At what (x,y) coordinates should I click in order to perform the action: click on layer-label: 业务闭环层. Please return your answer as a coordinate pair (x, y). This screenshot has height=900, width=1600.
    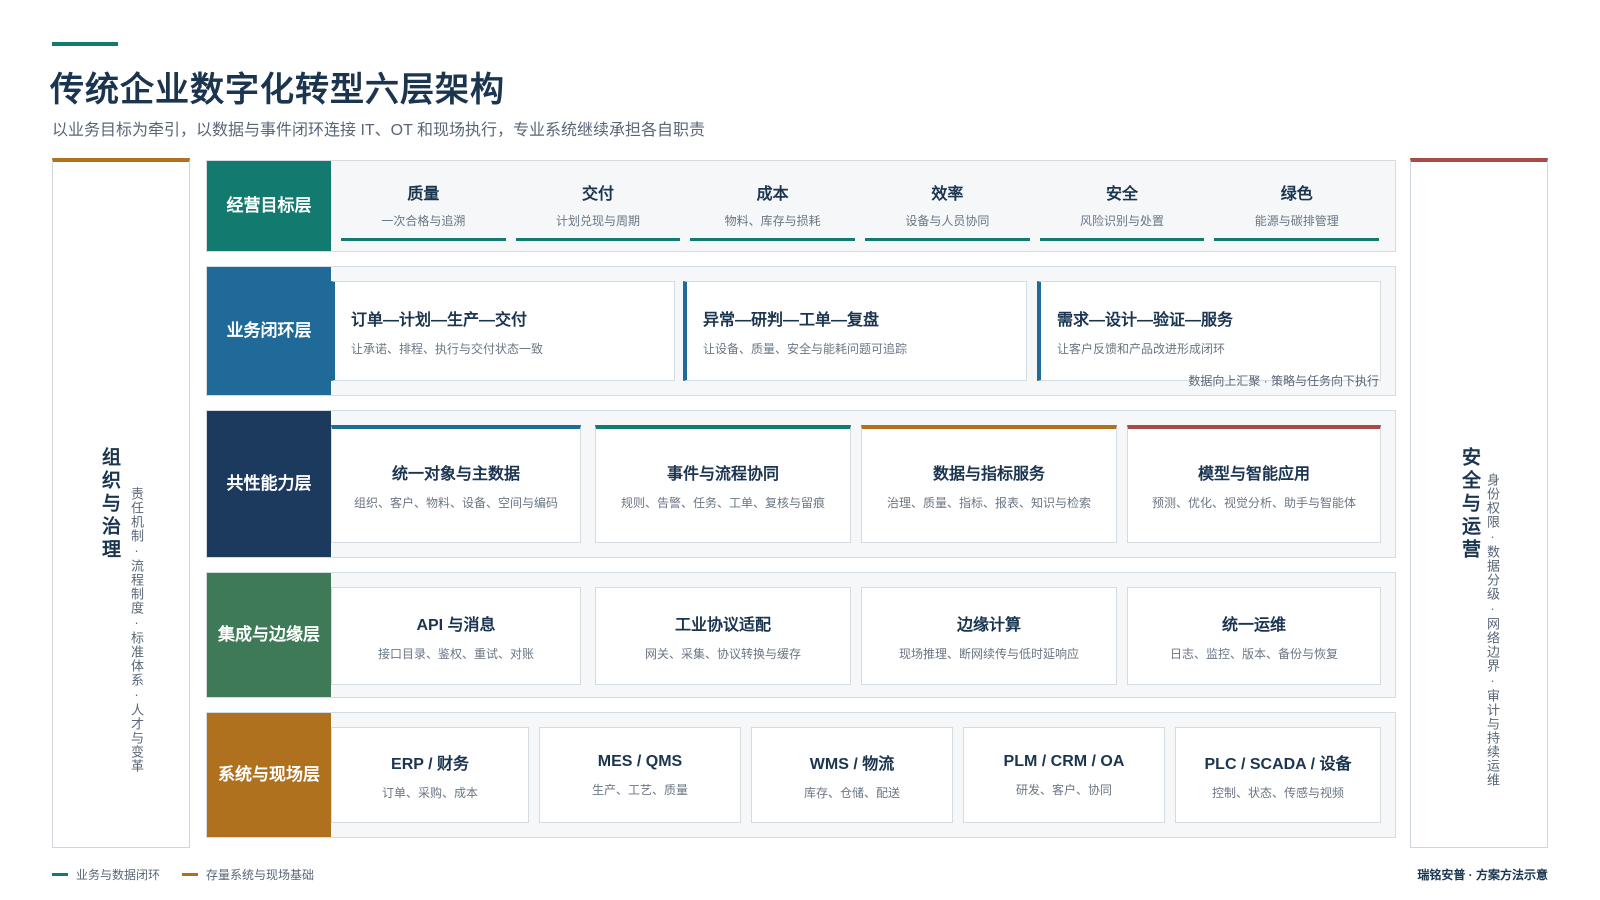
    Looking at the image, I should click on (269, 331).